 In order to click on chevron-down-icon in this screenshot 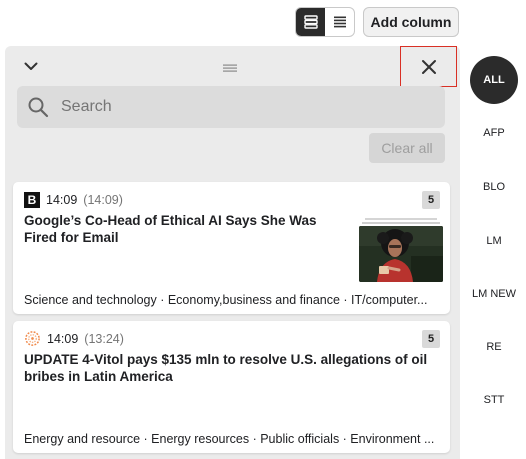, I will do `click(31, 66)`.